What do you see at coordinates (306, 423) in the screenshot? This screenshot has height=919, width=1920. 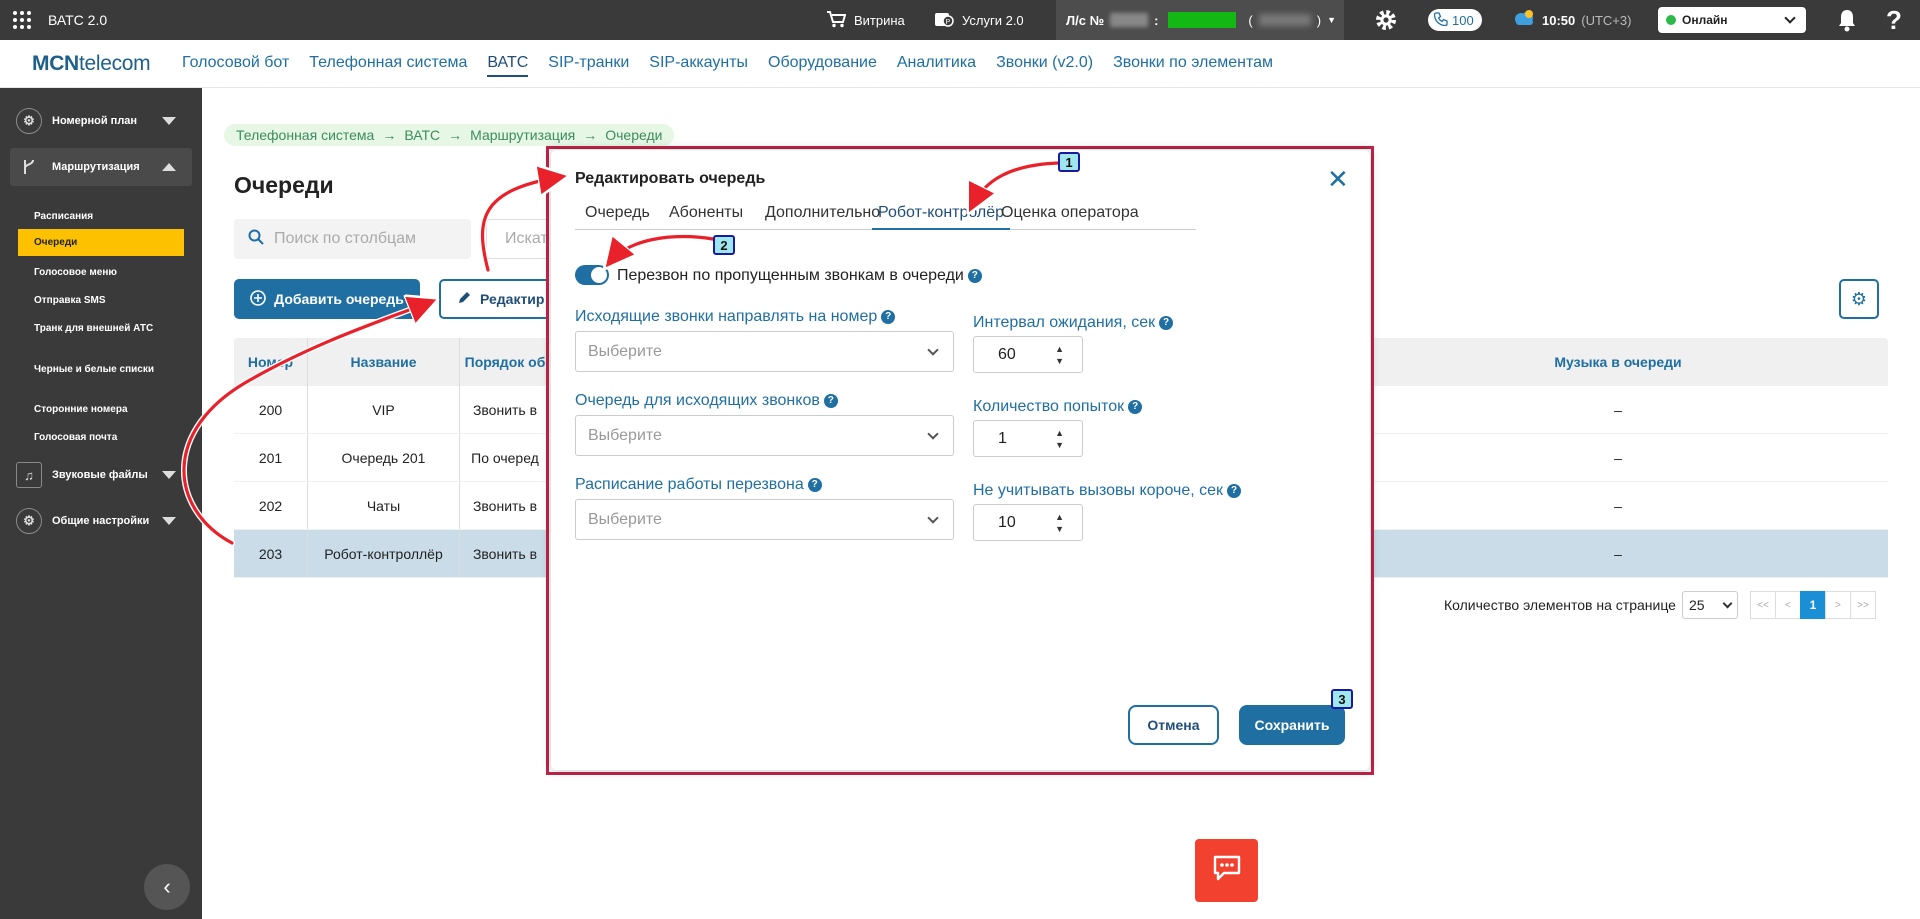 I see `arrow-to-edit` at bounding box center [306, 423].